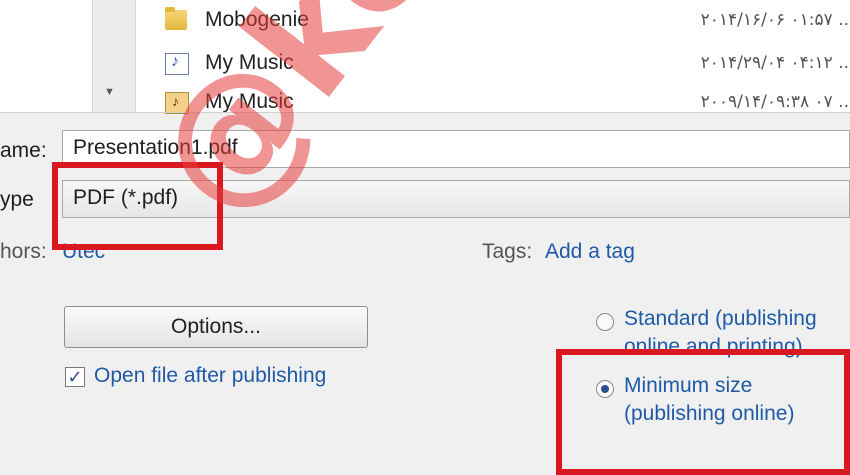  I want to click on tags-label: Tags:, so click(507, 251).